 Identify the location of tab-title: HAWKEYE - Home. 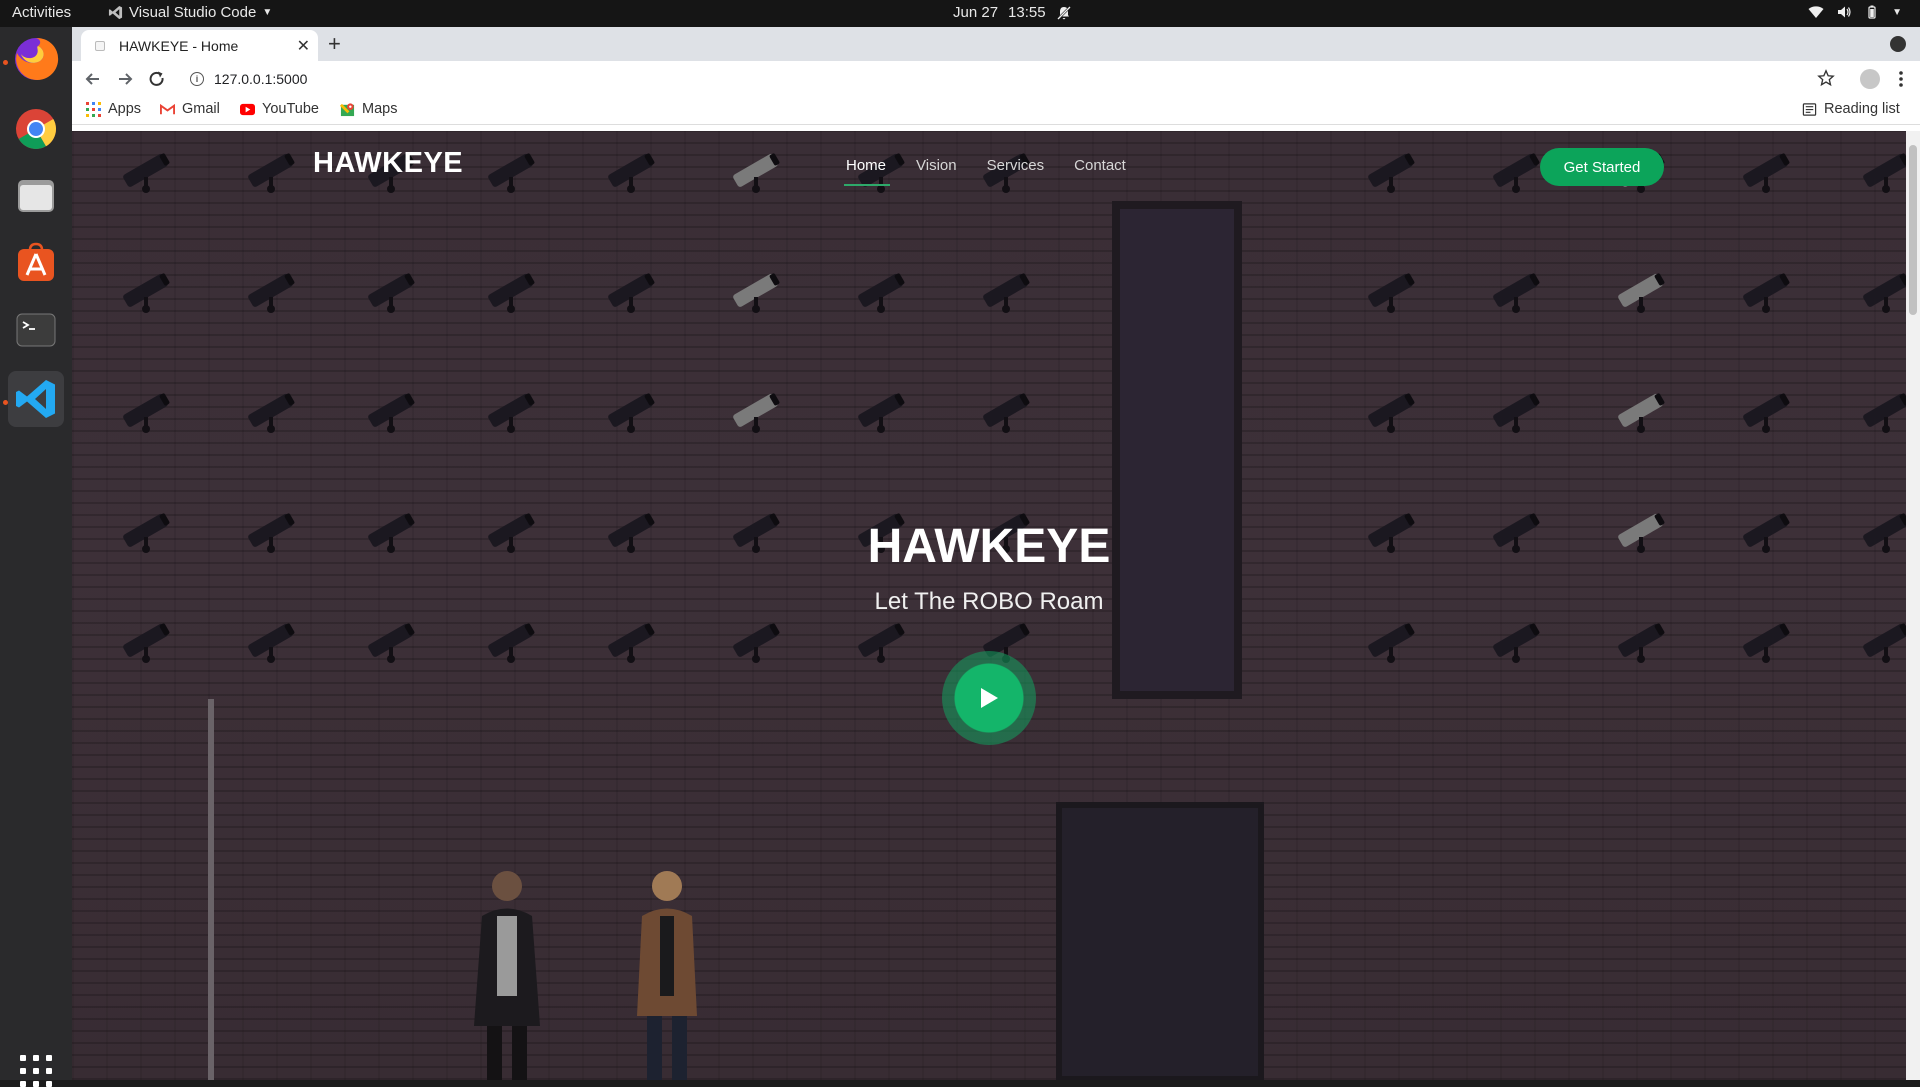
(179, 45).